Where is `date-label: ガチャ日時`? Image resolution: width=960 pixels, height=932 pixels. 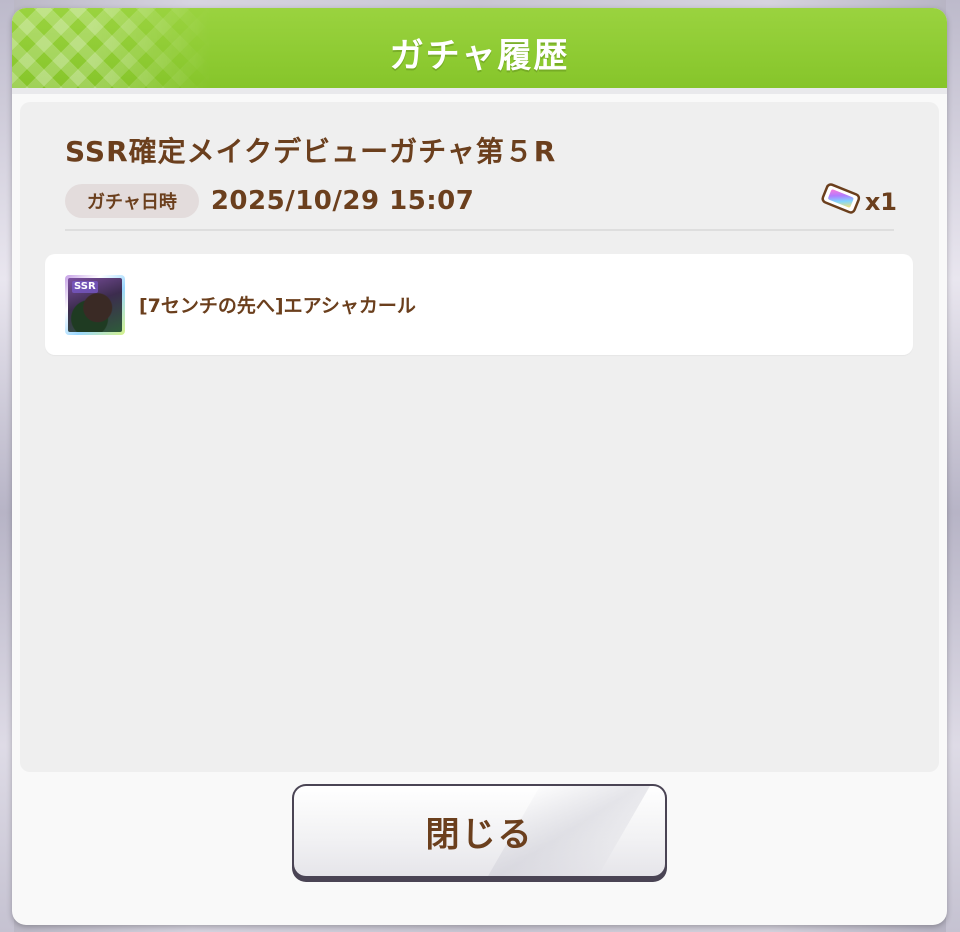
date-label: ガチャ日時 is located at coordinates (132, 201).